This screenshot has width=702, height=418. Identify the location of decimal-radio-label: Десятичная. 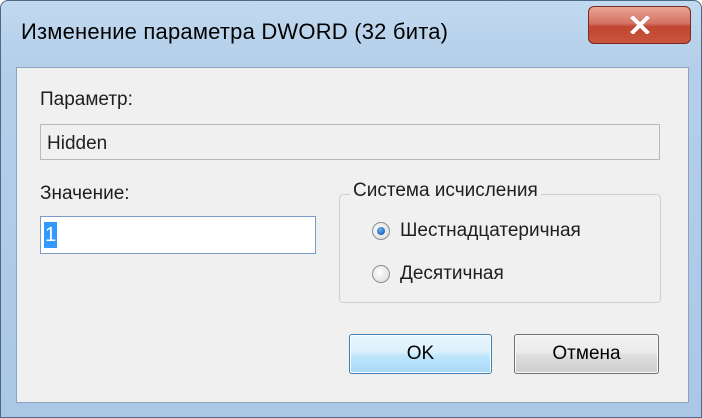
(452, 274).